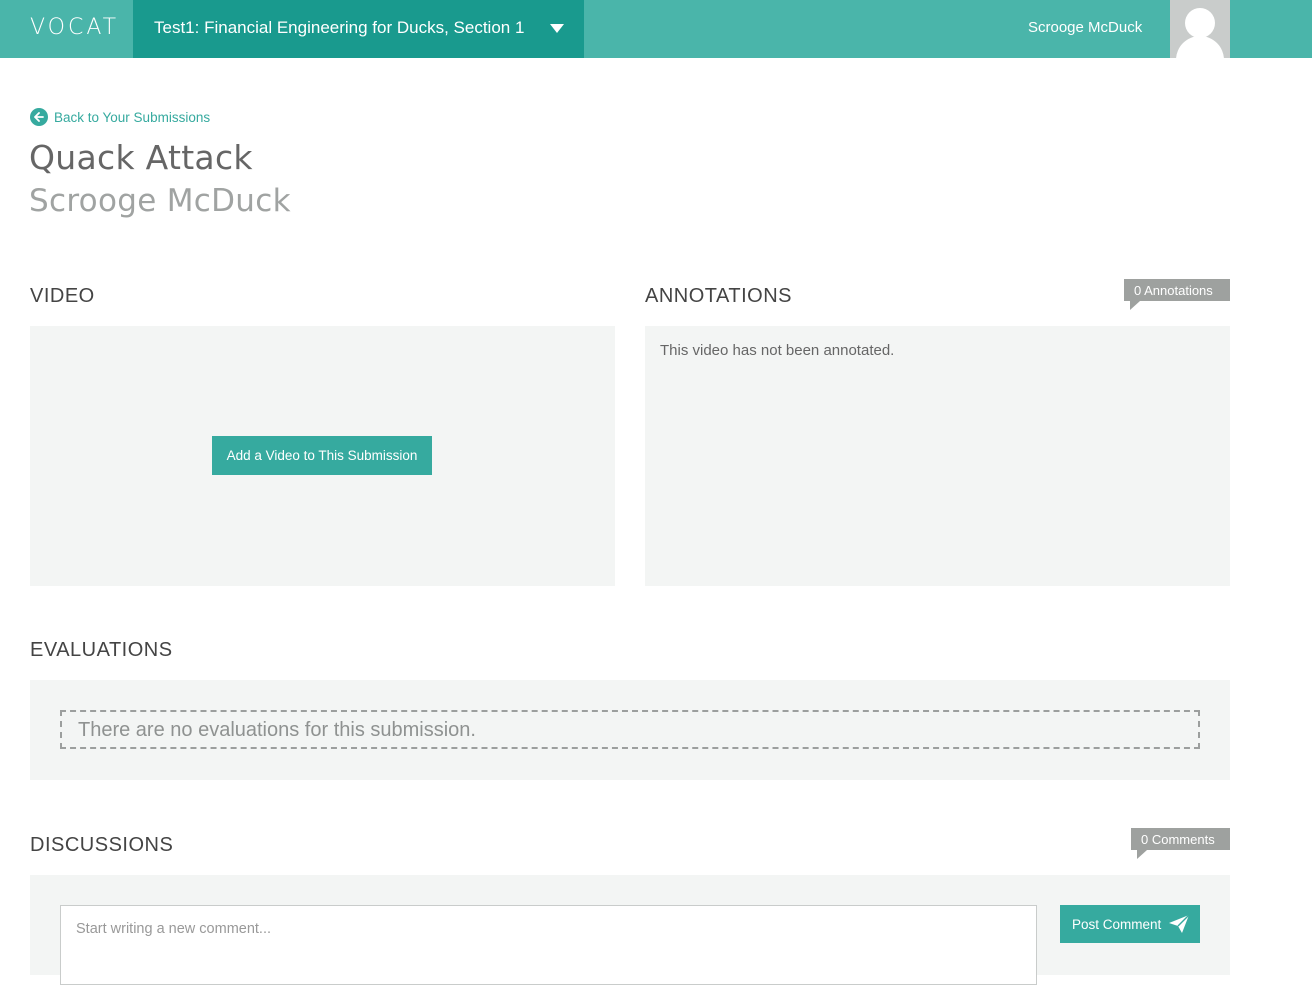 The width and height of the screenshot is (1312, 985). Describe the element at coordinates (1200, 23) in the screenshot. I see `avatar-head-shape` at that location.